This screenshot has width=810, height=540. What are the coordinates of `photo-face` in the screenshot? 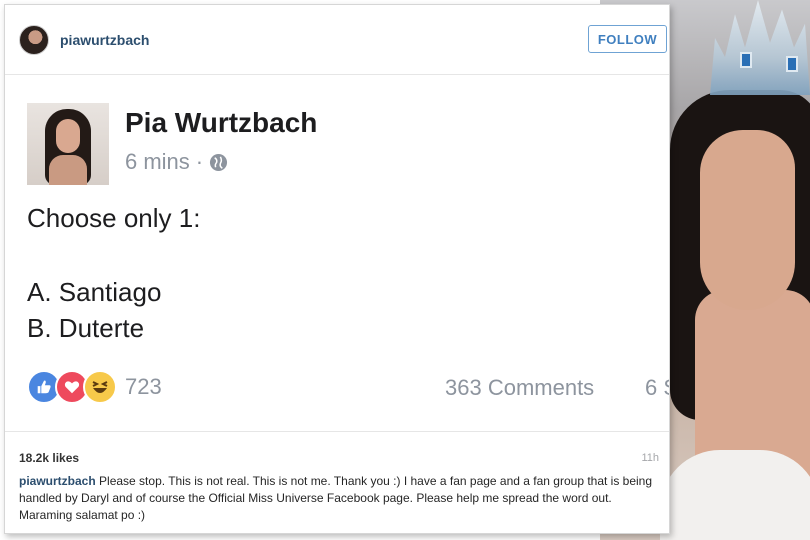 It's located at (747, 220).